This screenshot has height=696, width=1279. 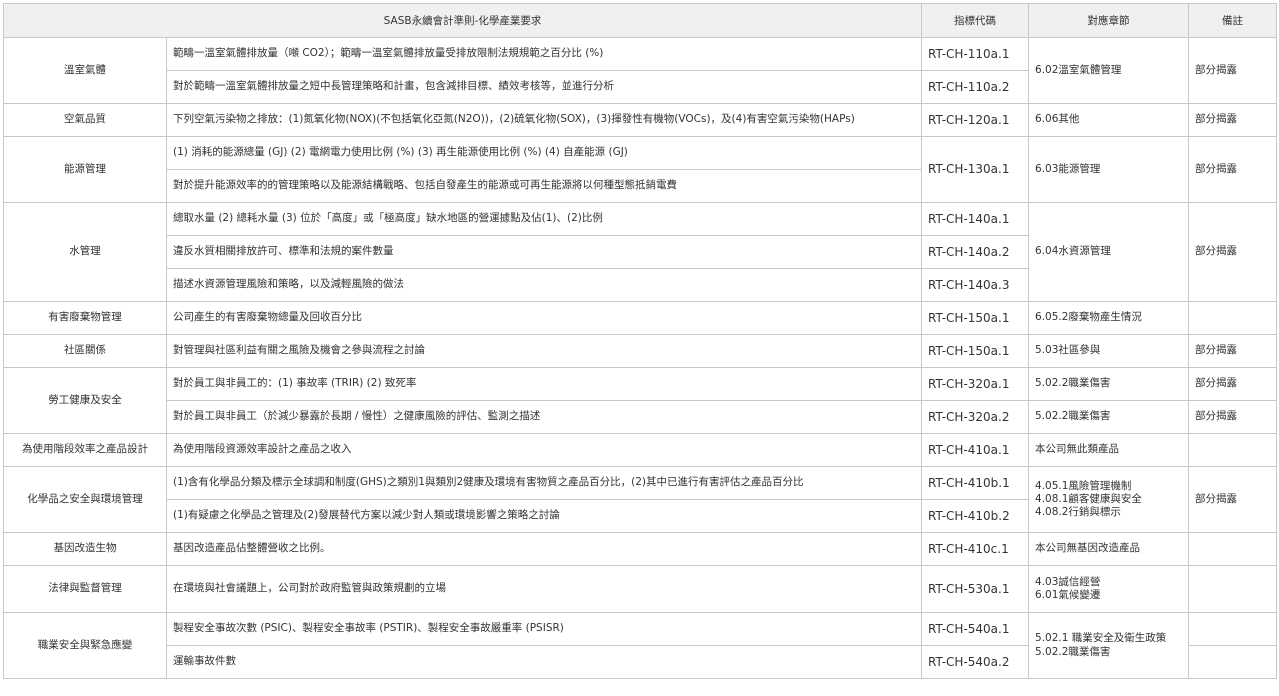 I want to click on metric-cell: 公司產生的有害廢棄物總量及回收百分比, so click(x=544, y=318).